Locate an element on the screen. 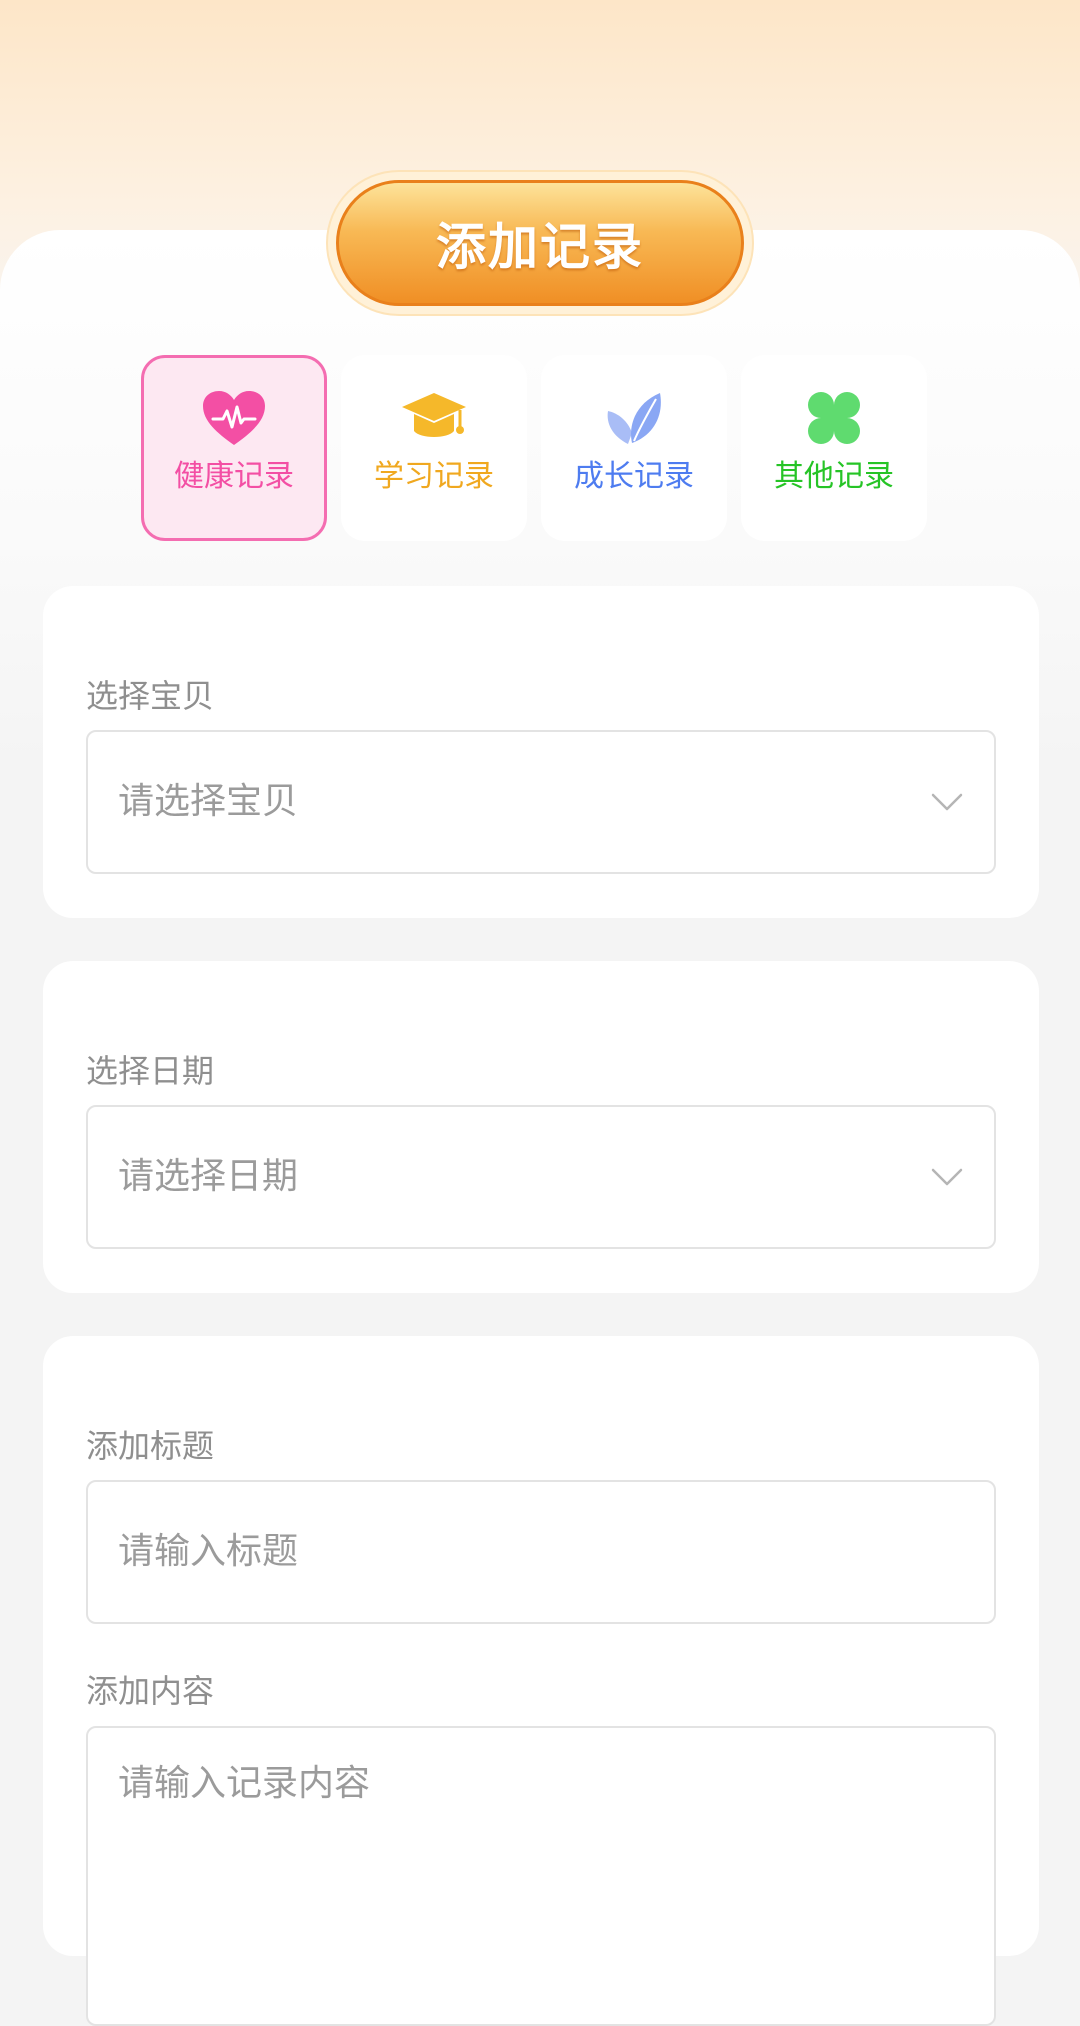  content-textarea: 请输入记录内容 is located at coordinates (541, 1876).